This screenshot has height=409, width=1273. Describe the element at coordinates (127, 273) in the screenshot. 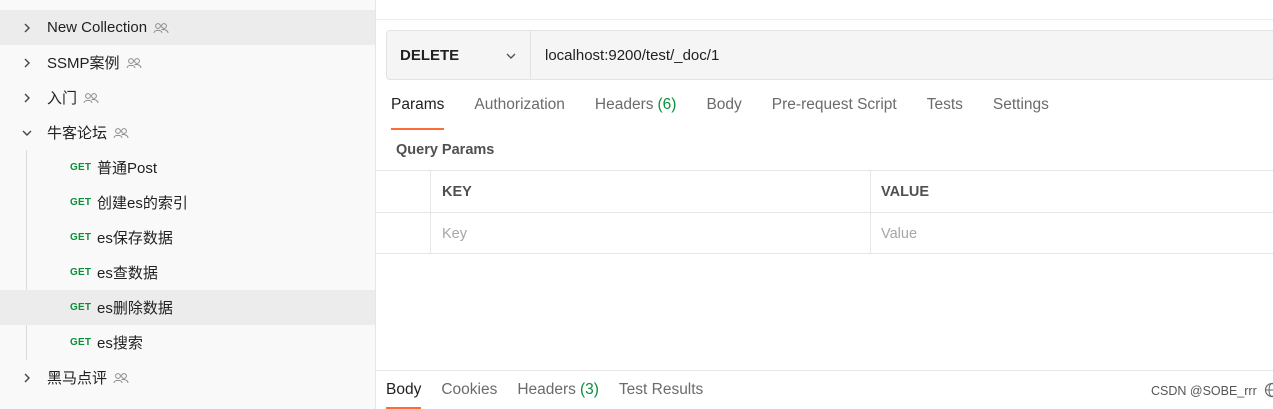

I see `request-label: es查数据` at that location.